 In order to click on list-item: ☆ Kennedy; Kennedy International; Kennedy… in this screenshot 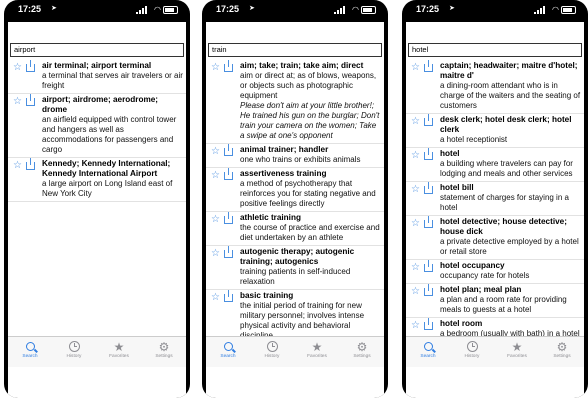, I will do `click(97, 180)`.